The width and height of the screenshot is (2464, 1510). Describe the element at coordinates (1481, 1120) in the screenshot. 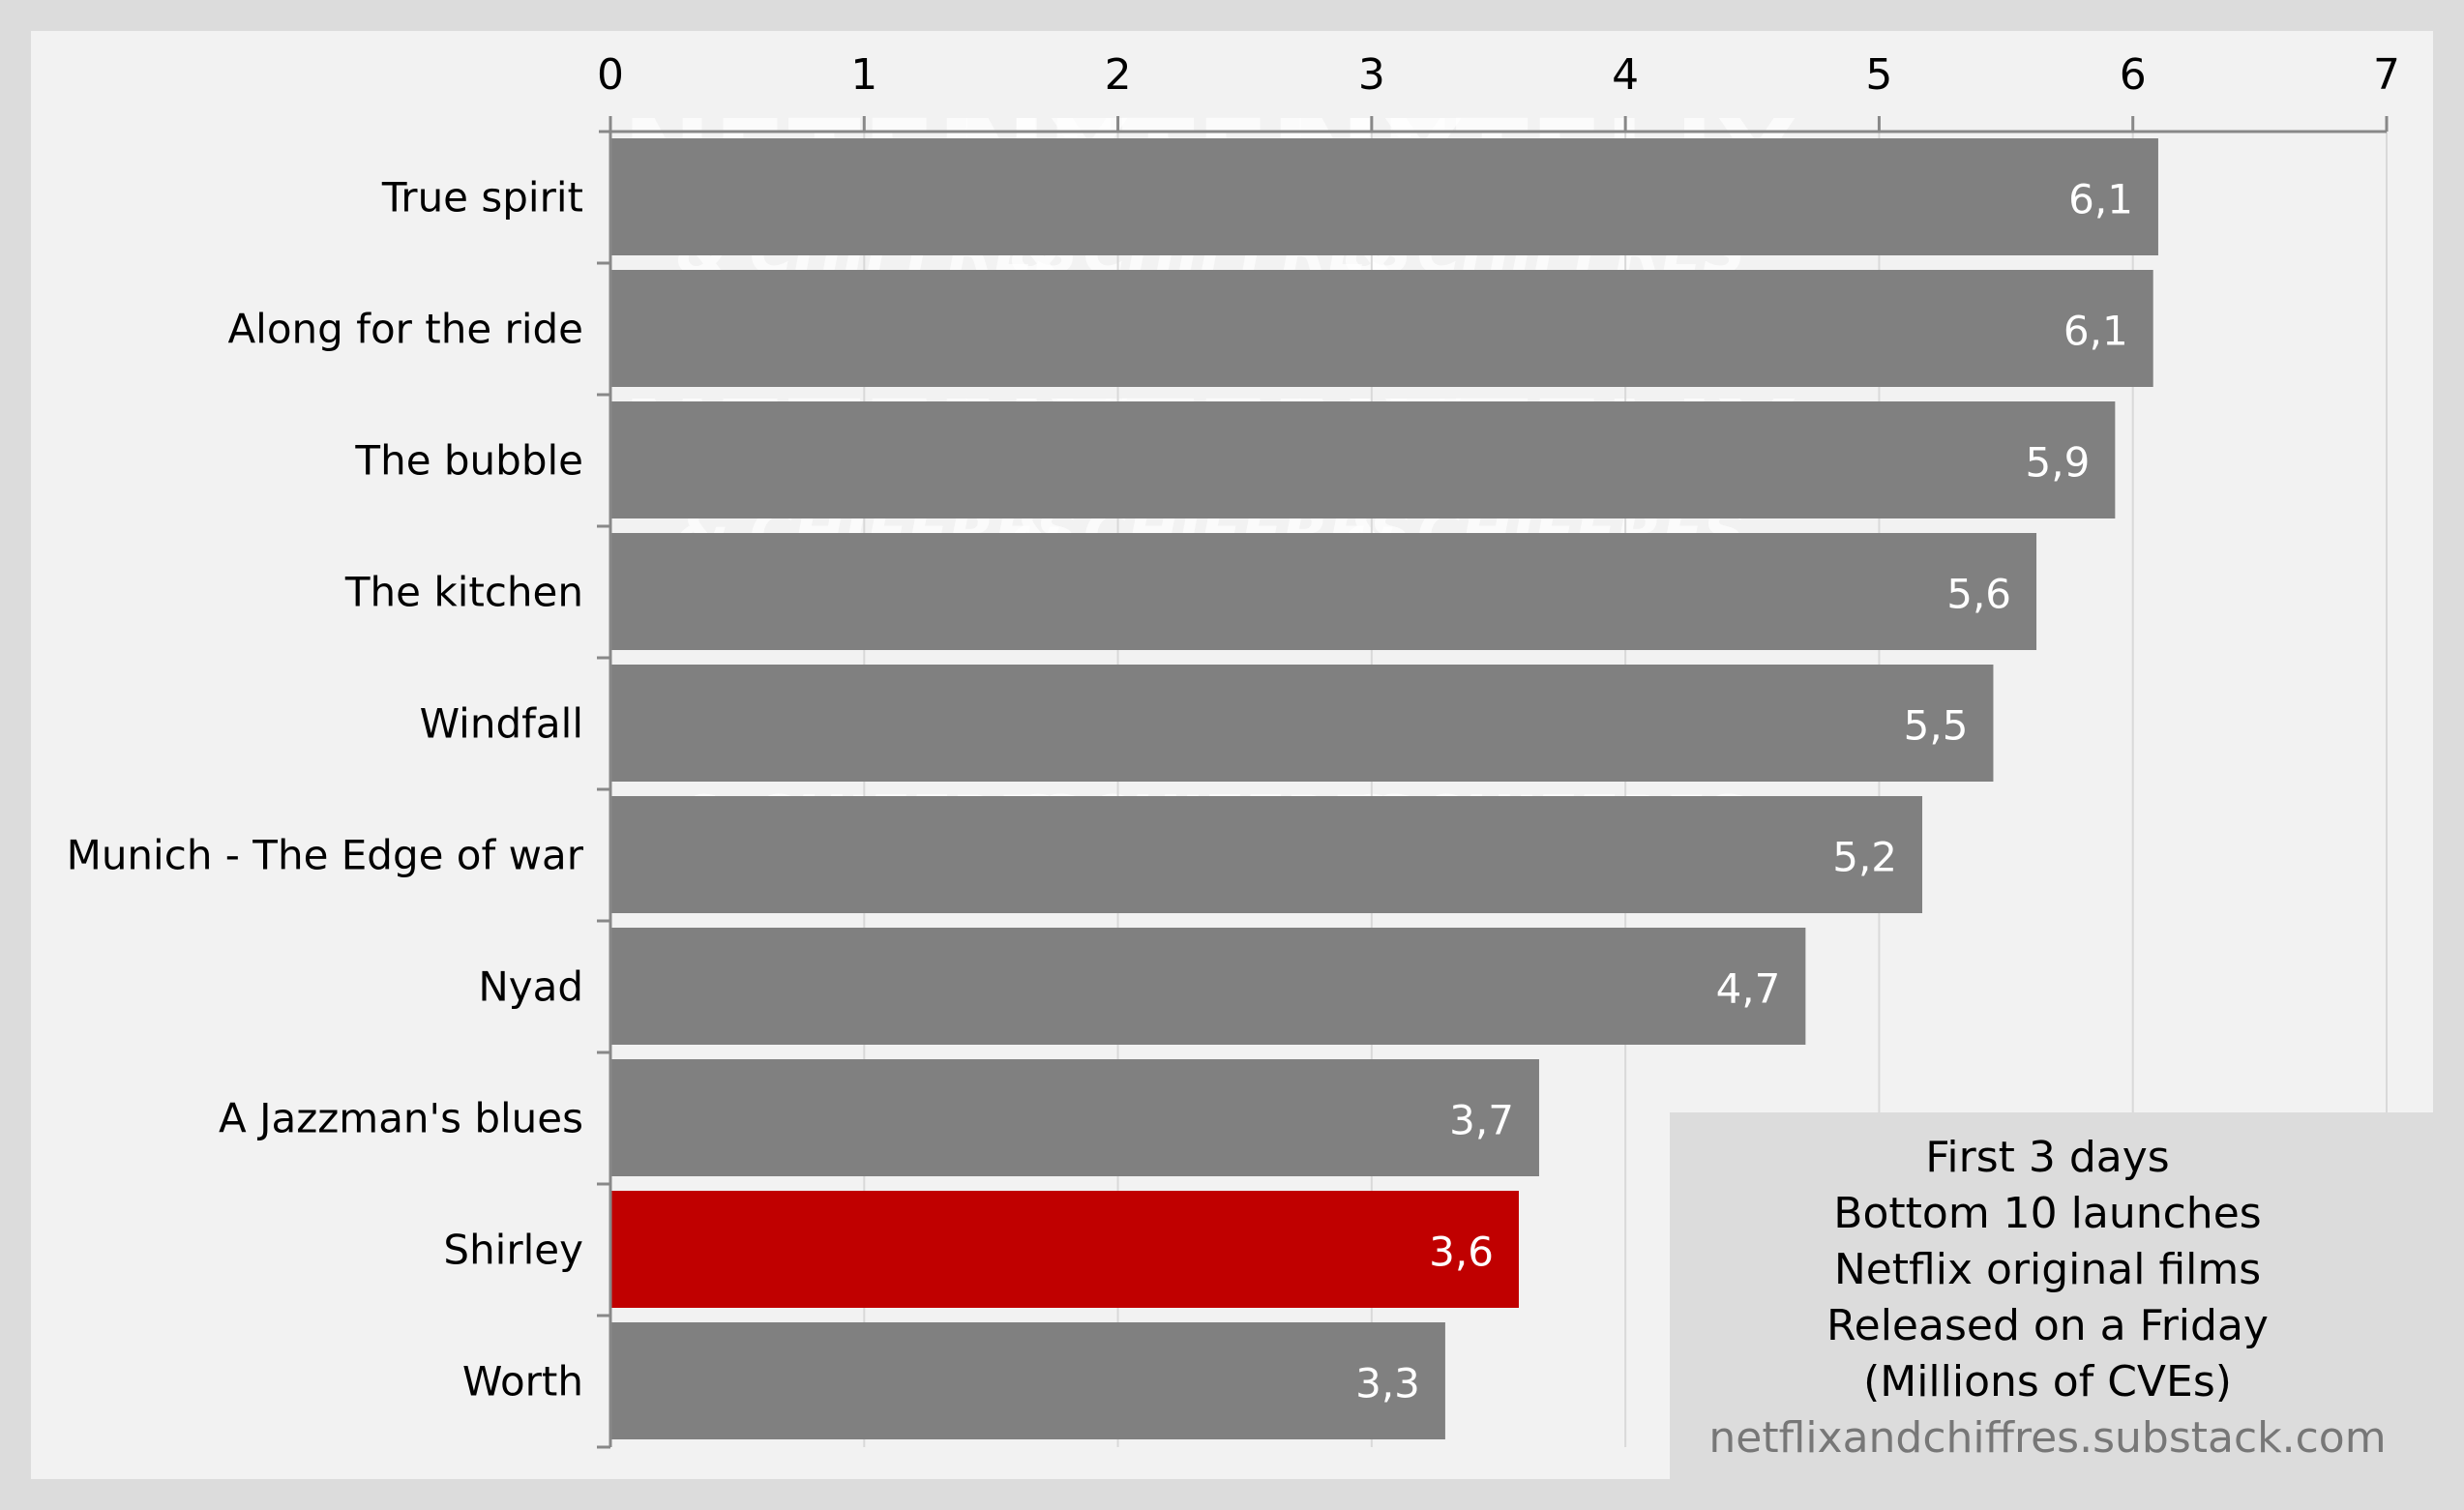

I see `value-label: 3,7` at that location.